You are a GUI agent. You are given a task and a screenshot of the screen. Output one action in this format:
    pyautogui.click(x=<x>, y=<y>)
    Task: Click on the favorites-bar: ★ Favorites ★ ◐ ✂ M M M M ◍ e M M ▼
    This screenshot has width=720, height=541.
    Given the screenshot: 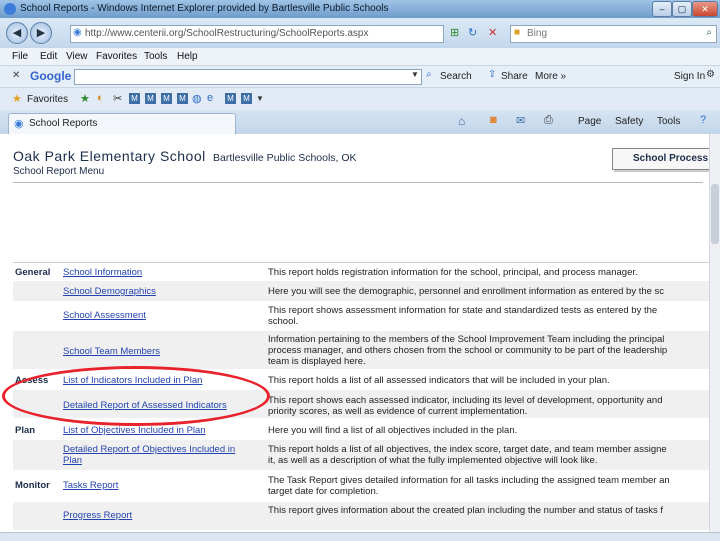 What is the action you would take?
    pyautogui.click(x=360, y=99)
    